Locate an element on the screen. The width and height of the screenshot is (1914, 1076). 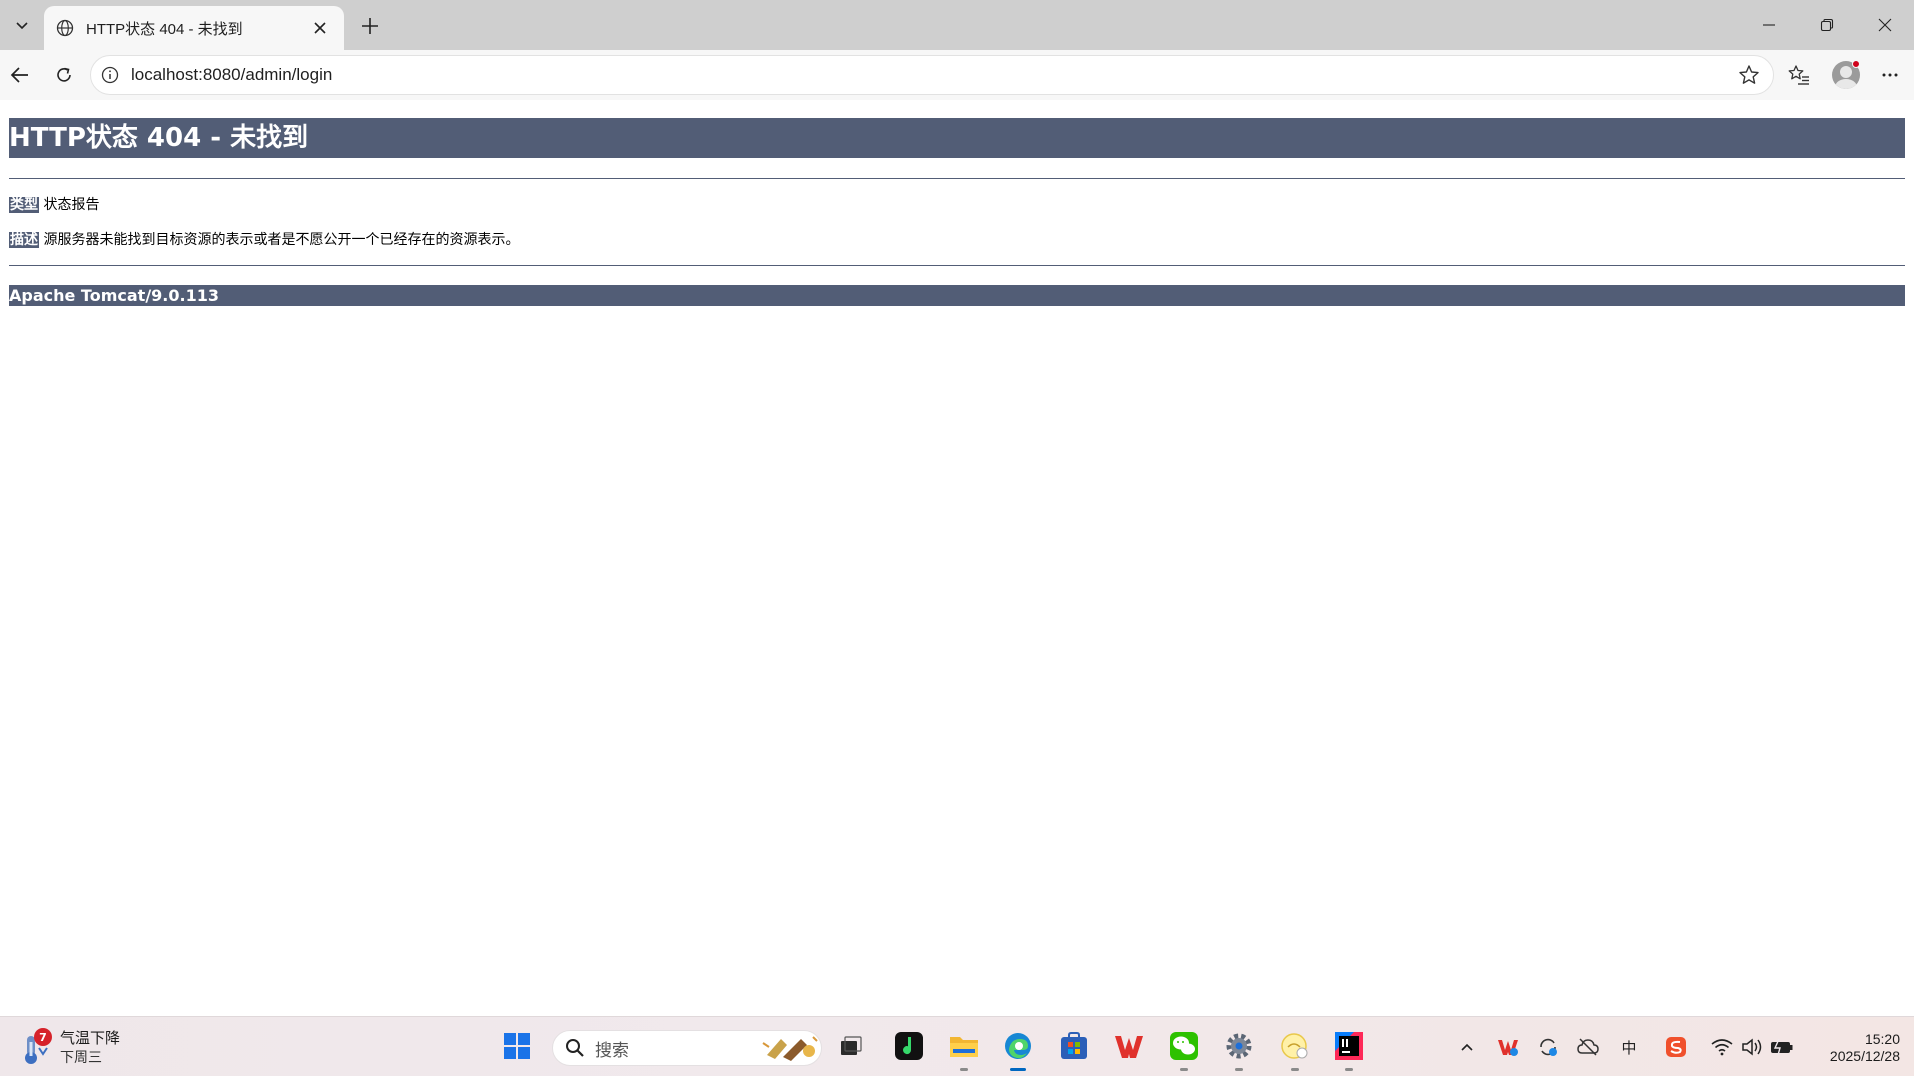
globe-icon is located at coordinates (65, 28).